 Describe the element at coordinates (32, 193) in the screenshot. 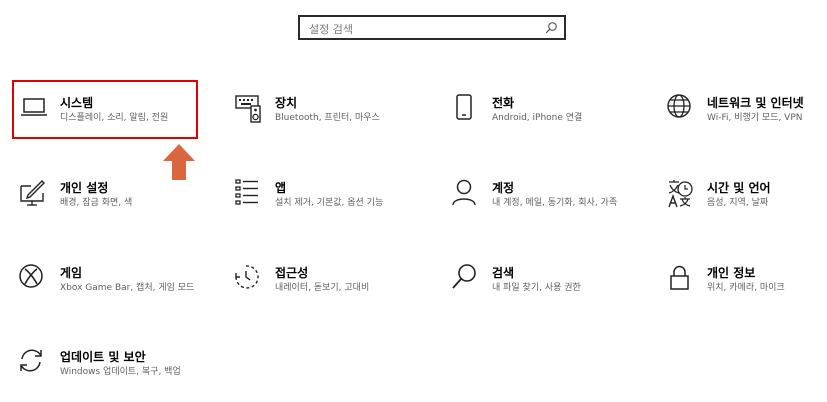

I see `paint-icon` at that location.